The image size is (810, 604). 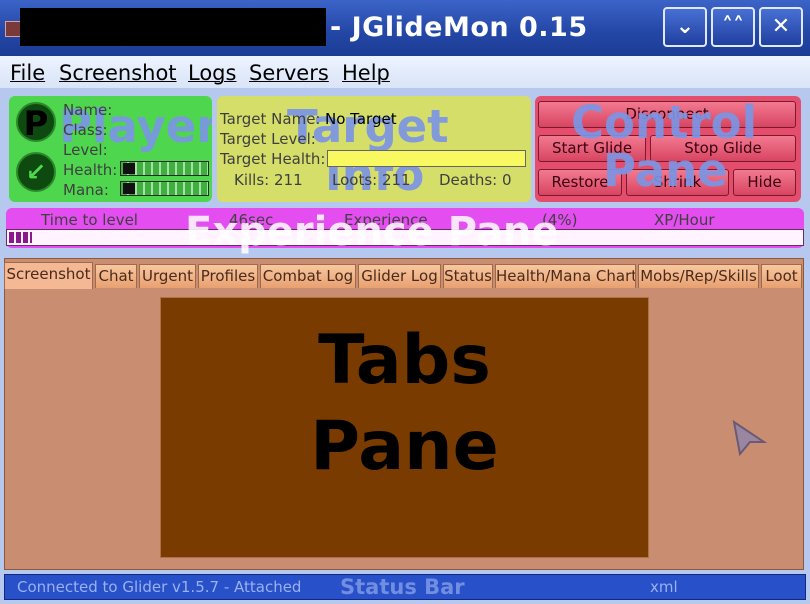 What do you see at coordinates (164, 188) in the screenshot?
I see `mana-bar` at bounding box center [164, 188].